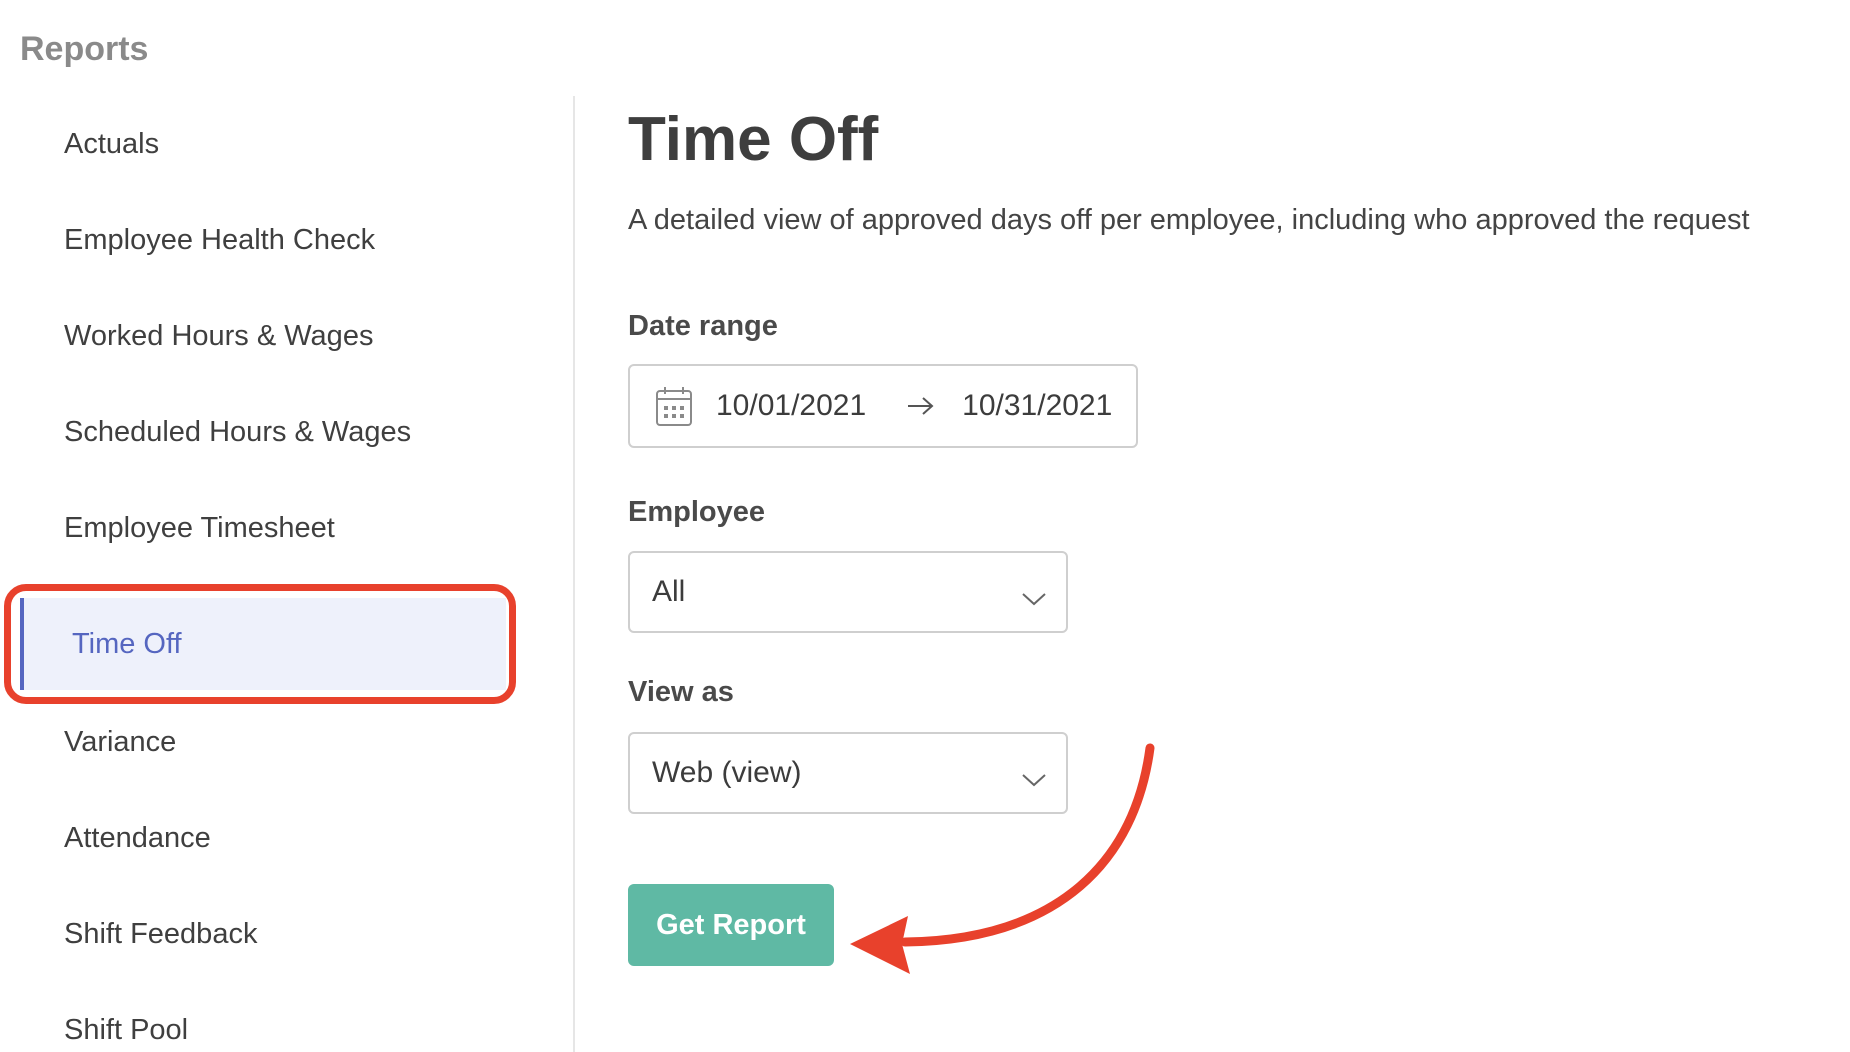  What do you see at coordinates (681, 692) in the screenshot?
I see `view-as-label: View as` at bounding box center [681, 692].